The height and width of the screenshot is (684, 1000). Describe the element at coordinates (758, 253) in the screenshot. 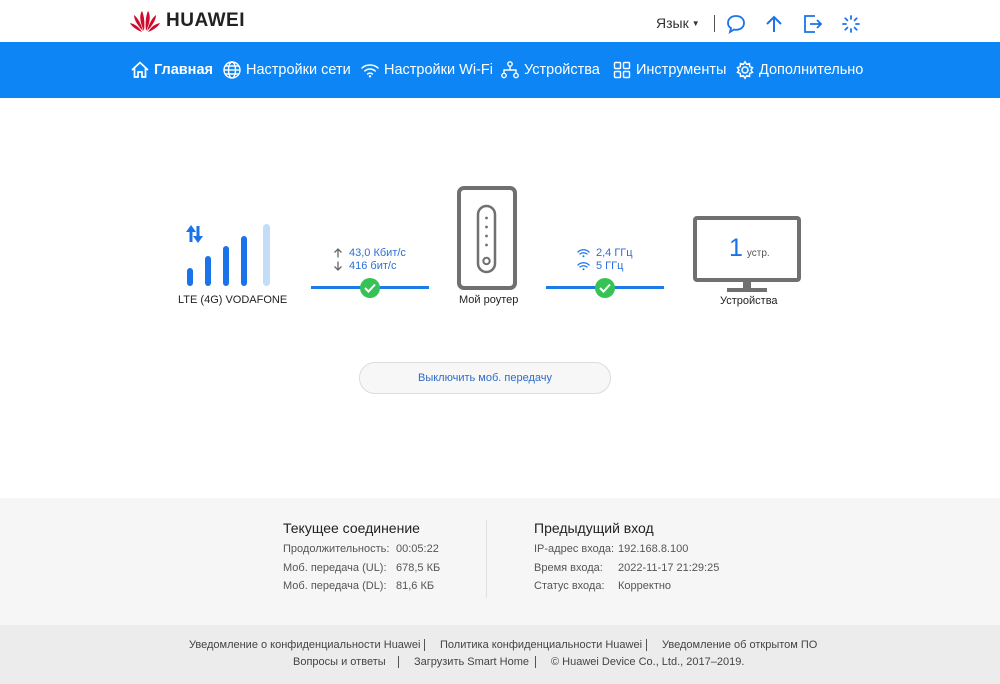

I see `device-count-unit: устр.` at that location.